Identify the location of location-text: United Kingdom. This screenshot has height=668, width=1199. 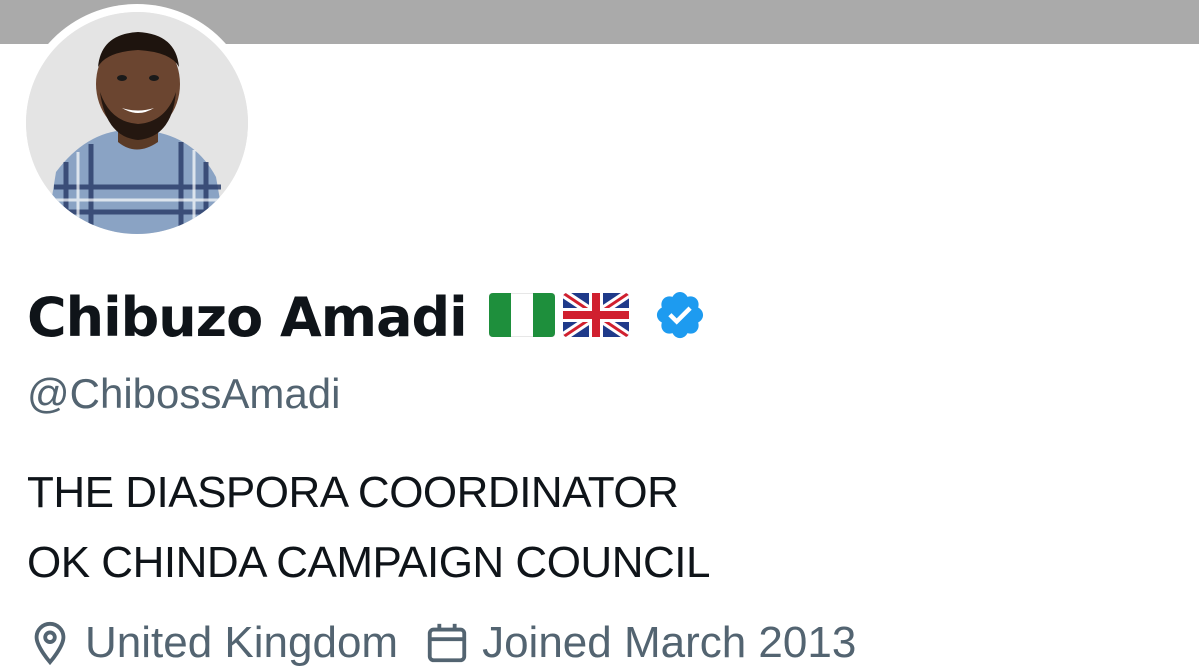
(242, 642).